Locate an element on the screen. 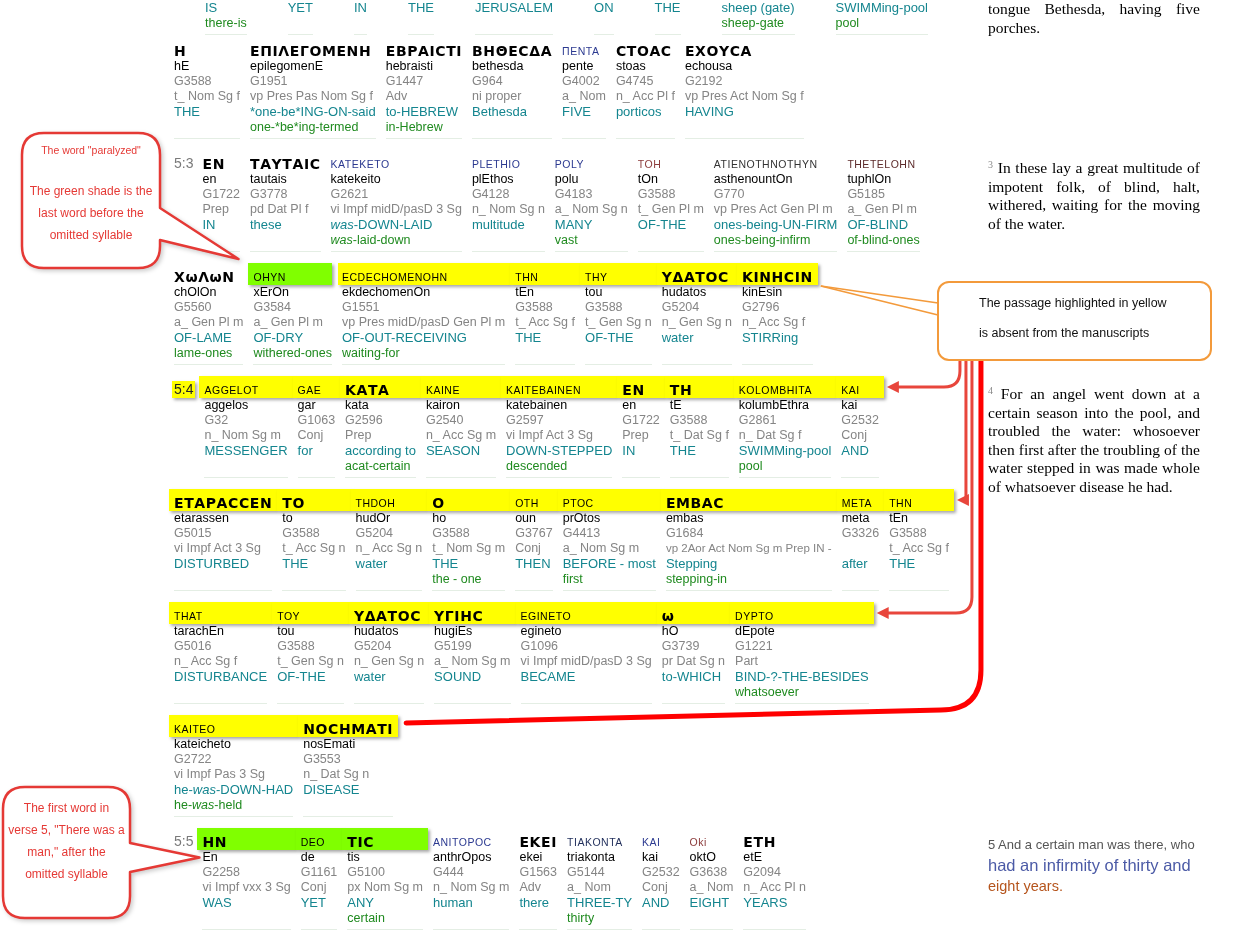 The height and width of the screenshot is (934, 1249). parsing-code: n_ Dat Sg n is located at coordinates (337, 774).